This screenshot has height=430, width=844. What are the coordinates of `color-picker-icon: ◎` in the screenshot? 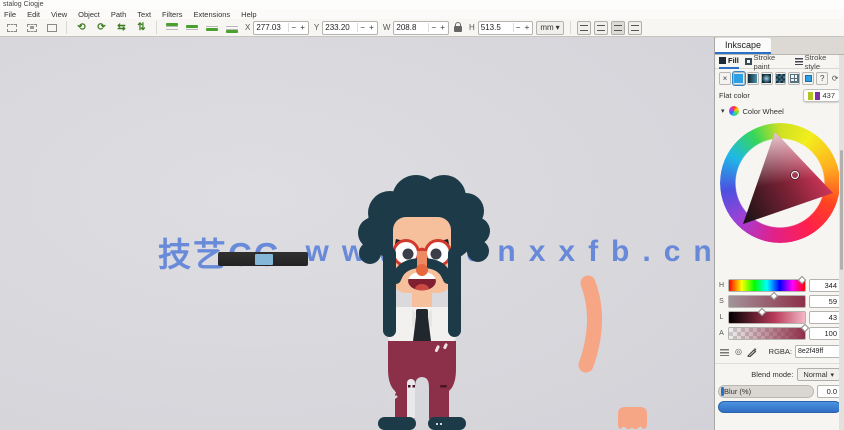 It's located at (738, 351).